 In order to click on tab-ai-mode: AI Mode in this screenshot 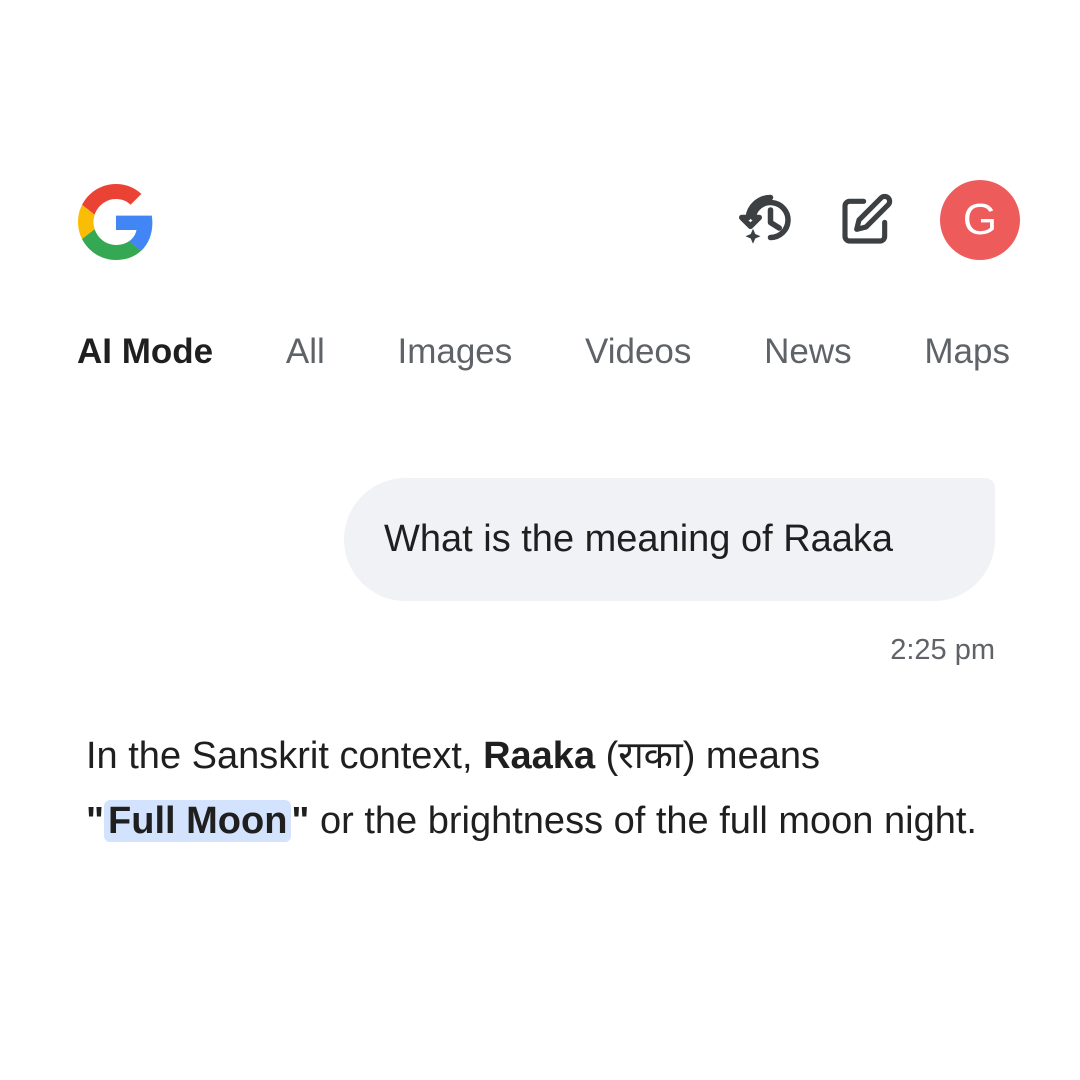, I will do `click(145, 352)`.